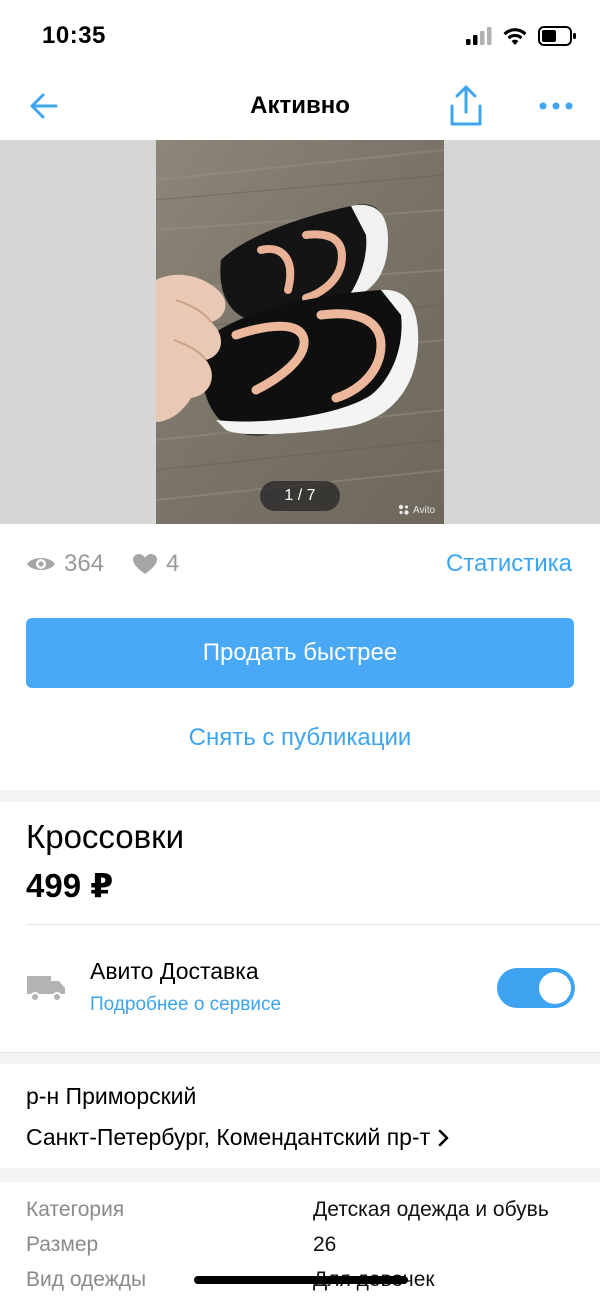 The width and height of the screenshot is (600, 1298). What do you see at coordinates (300, 496) in the screenshot?
I see `photo-counter: 1 / 7` at bounding box center [300, 496].